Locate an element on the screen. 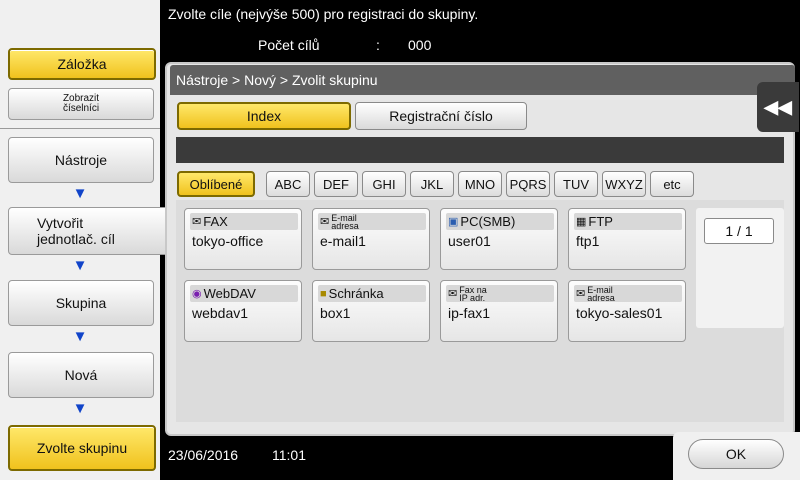 This screenshot has width=800, height=480. pc-icon: ▣ is located at coordinates (453, 222).